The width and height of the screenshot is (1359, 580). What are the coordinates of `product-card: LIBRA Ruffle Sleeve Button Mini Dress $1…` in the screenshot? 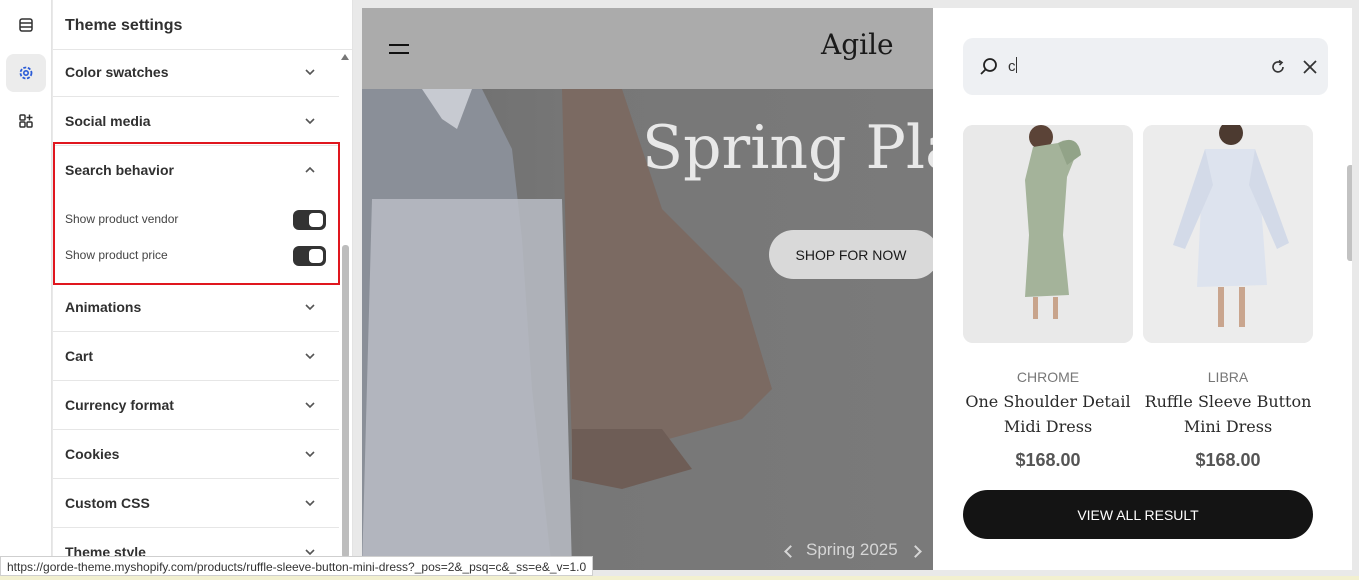 It's located at (1228, 298).